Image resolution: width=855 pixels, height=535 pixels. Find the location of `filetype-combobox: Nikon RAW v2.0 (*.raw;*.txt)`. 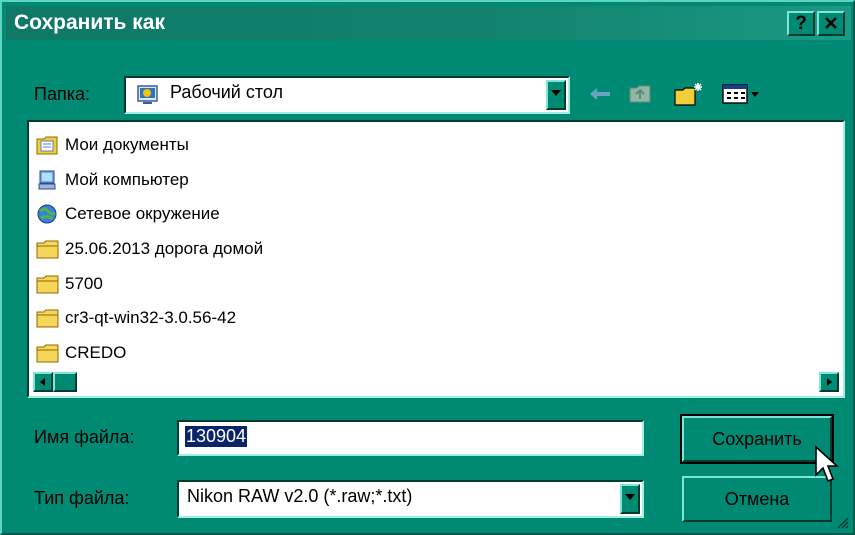

filetype-combobox: Nikon RAW v2.0 (*.raw;*.txt) is located at coordinates (410, 499).